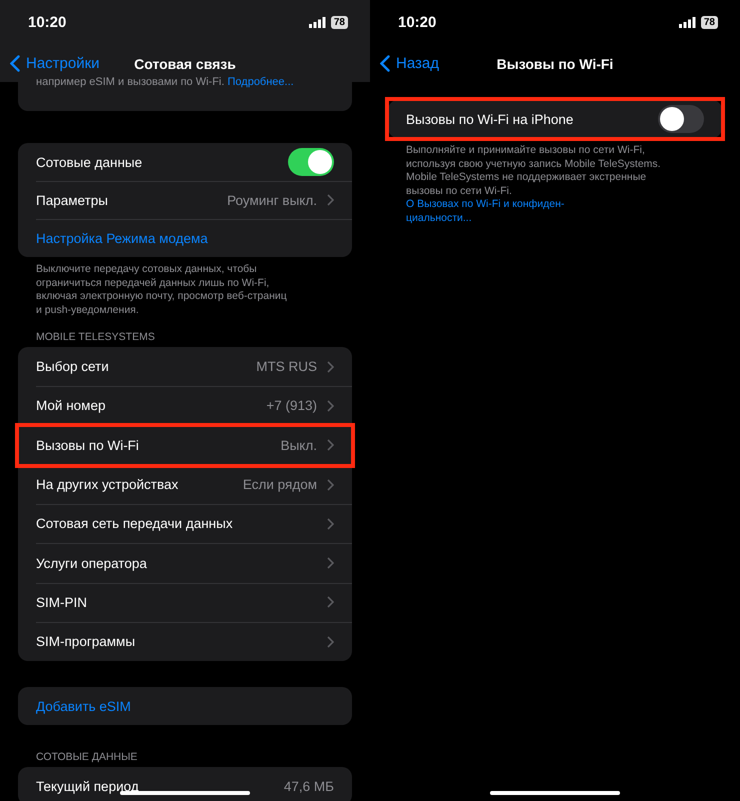  Describe the element at coordinates (185, 642) in the screenshot. I see `settings-row: SIM-программы` at that location.